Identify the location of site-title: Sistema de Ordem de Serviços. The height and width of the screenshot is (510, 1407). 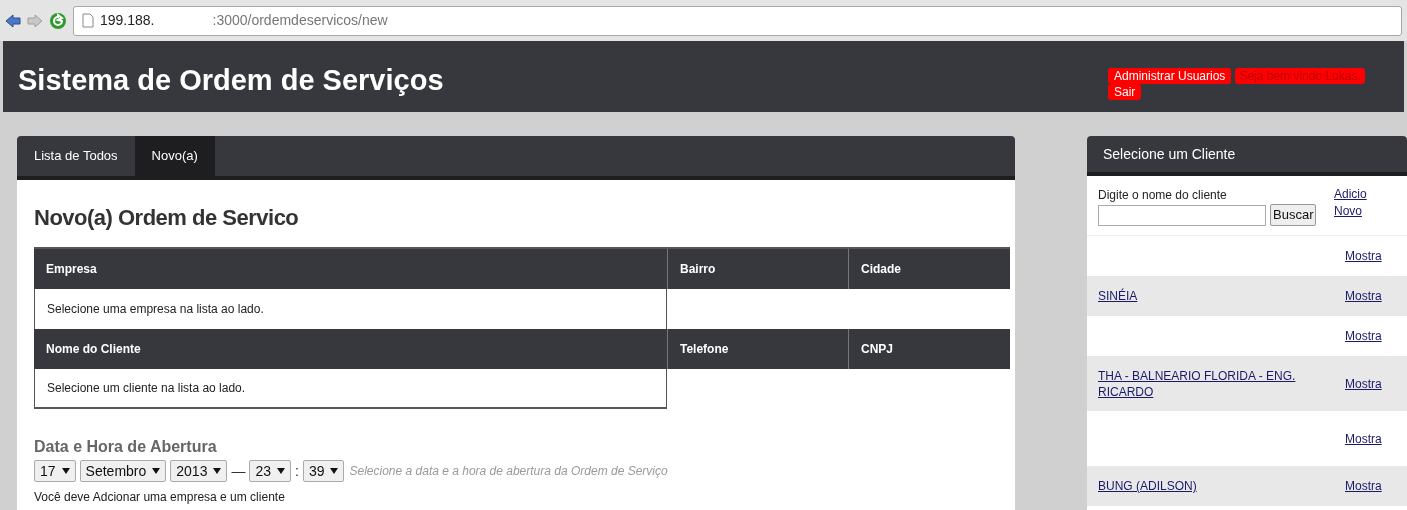
(231, 80).